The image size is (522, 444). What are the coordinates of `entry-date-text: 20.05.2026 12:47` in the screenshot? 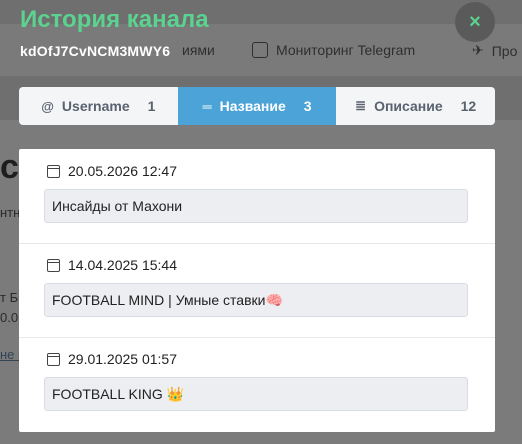 It's located at (122, 171).